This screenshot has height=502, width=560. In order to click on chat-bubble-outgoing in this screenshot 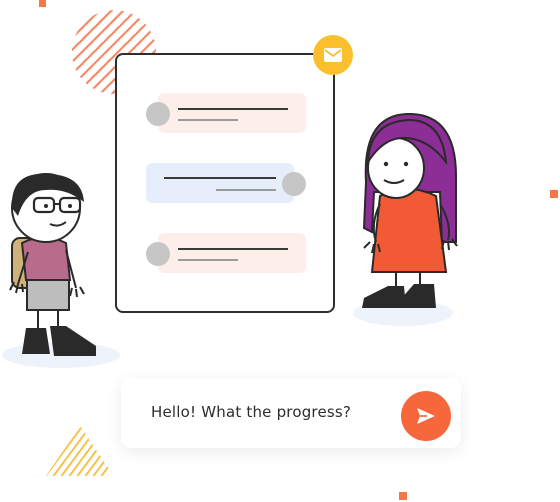, I will do `click(220, 183)`.